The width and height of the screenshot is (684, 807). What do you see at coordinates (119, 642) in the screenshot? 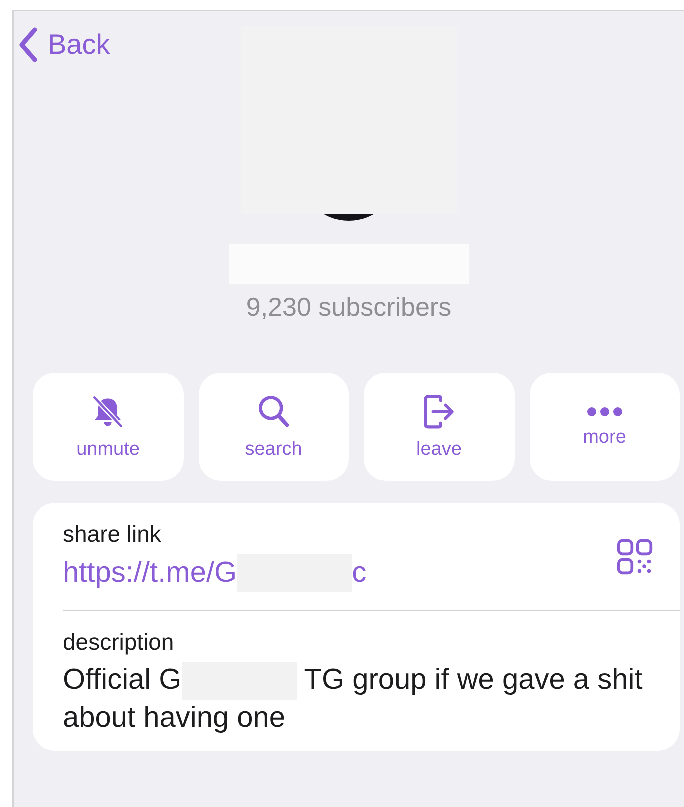
I see `description-label: description` at bounding box center [119, 642].